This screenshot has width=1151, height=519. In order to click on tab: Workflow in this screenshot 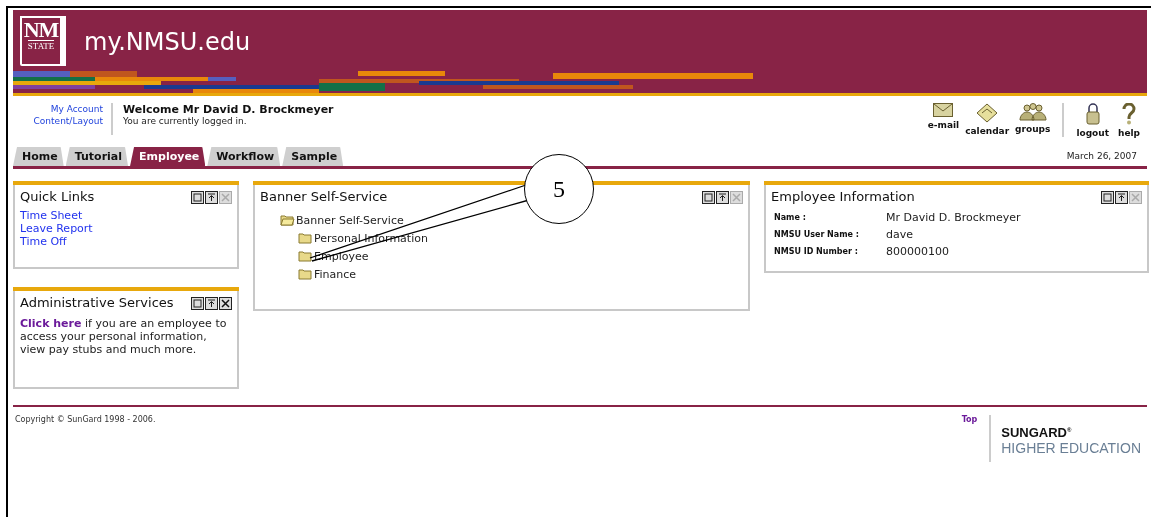, I will do `click(244, 156)`.